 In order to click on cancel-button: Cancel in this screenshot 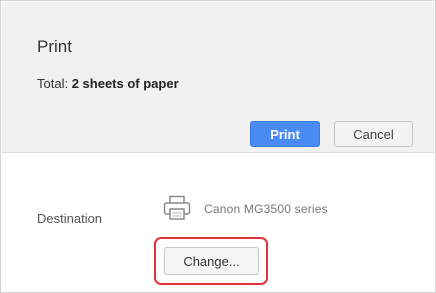, I will do `click(373, 134)`.